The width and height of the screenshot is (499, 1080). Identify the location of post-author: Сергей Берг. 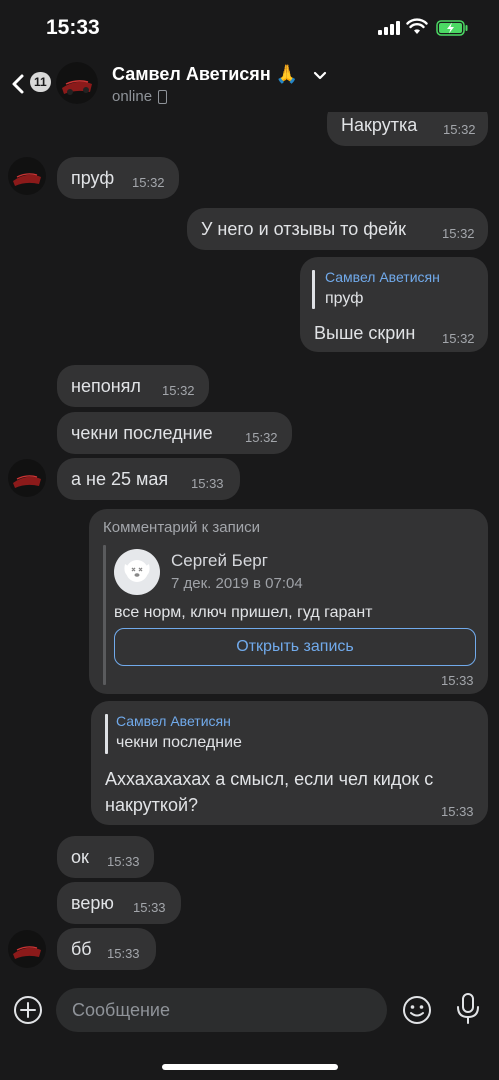
(219, 561).